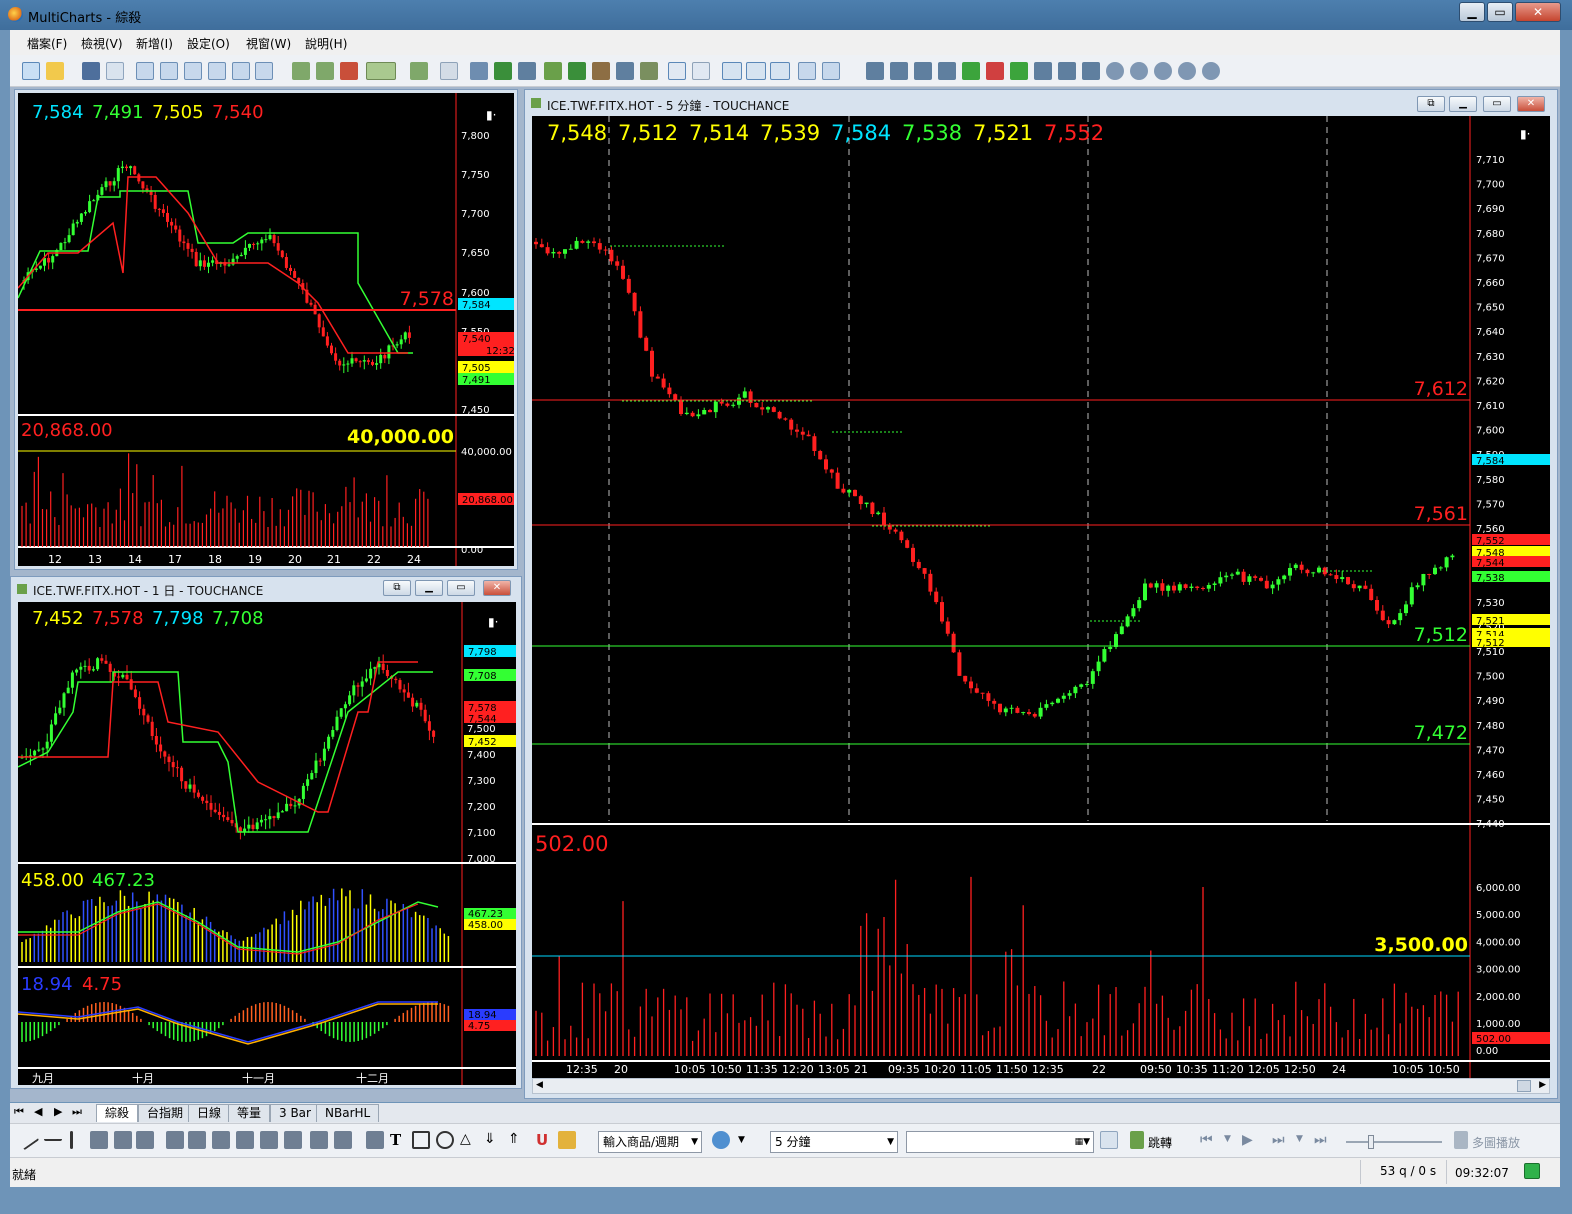  Describe the element at coordinates (1109, 1140) in the screenshot. I see `calendar-button-icon` at that location.